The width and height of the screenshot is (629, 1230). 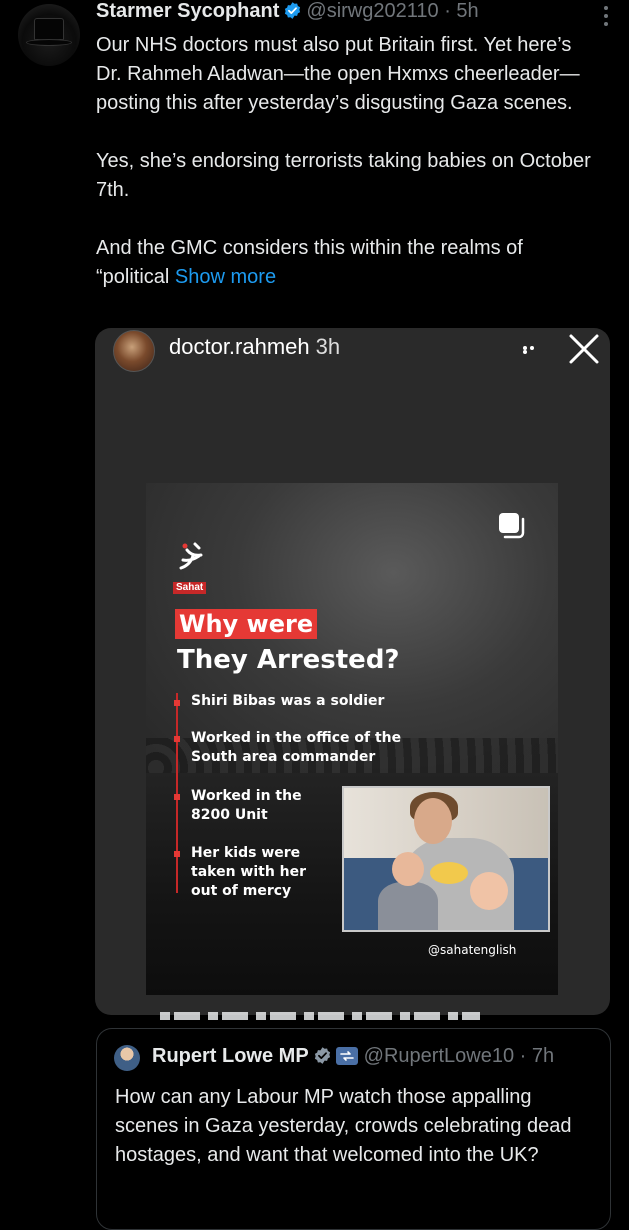 What do you see at coordinates (246, 806) in the screenshot?
I see `point-item: Worked in the 8200 Unit` at bounding box center [246, 806].